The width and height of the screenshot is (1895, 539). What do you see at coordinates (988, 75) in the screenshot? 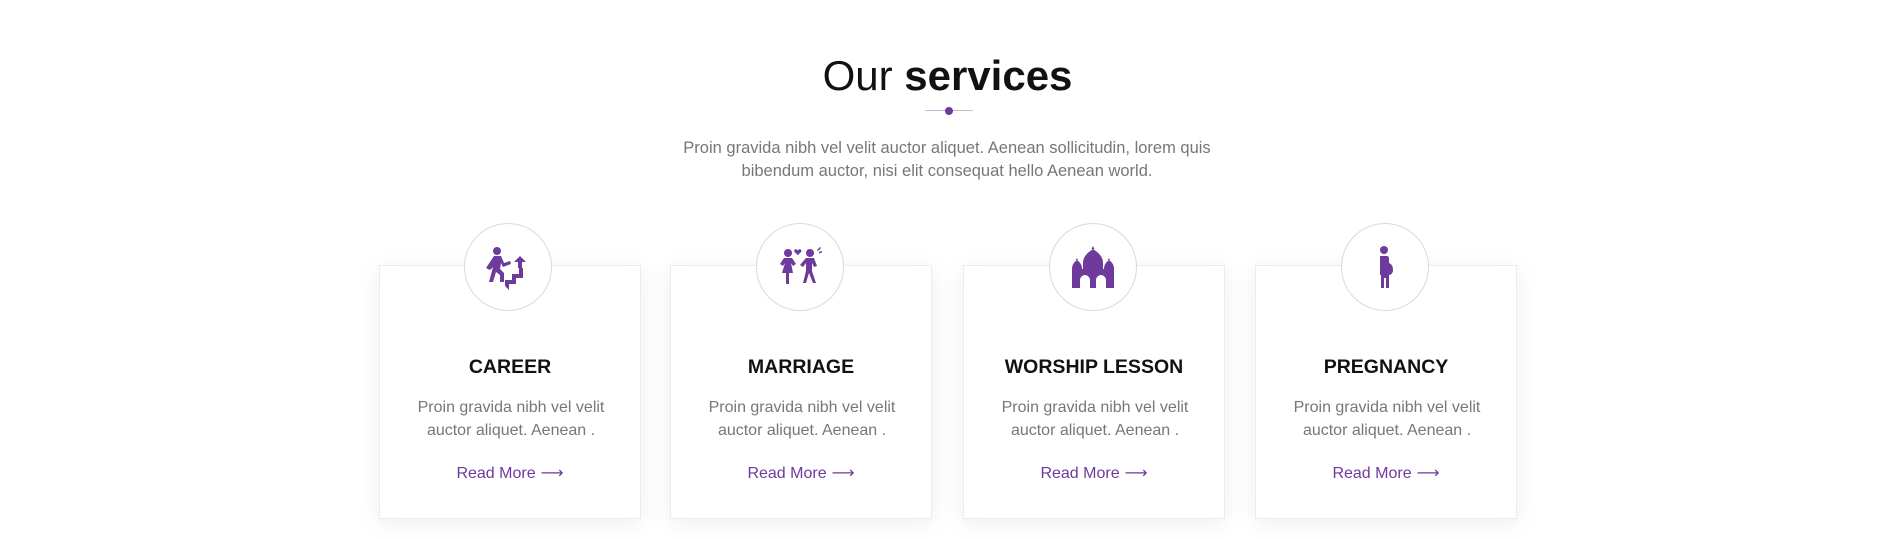
I see `section-title-bold: services` at bounding box center [988, 75].